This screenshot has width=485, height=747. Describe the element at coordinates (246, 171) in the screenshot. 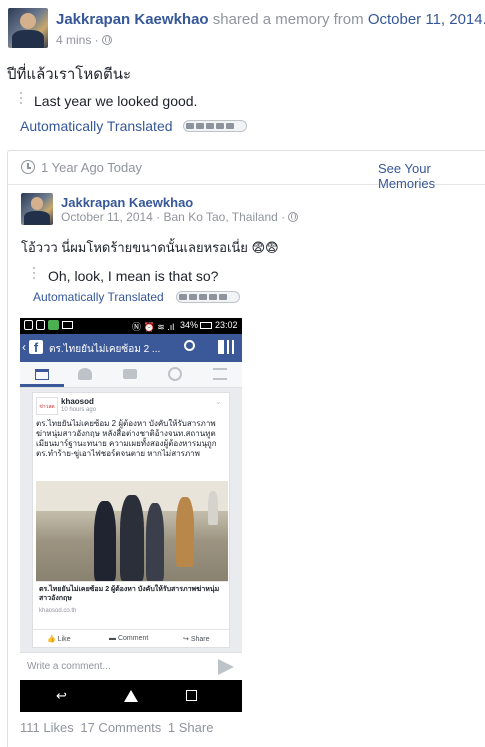

I see `memory-card-header: 1 Year Ago Today See Your Memories` at that location.